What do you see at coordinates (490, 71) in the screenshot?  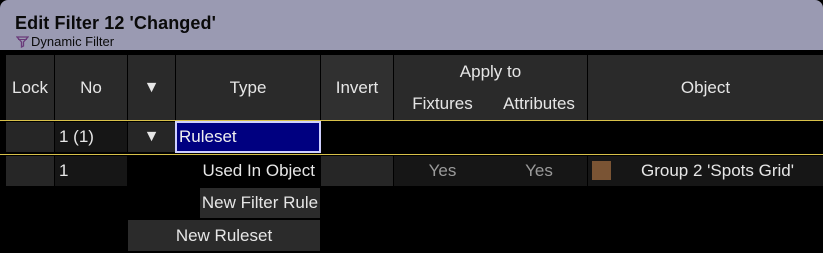 I see `column-header-apply-to: Apply to` at bounding box center [490, 71].